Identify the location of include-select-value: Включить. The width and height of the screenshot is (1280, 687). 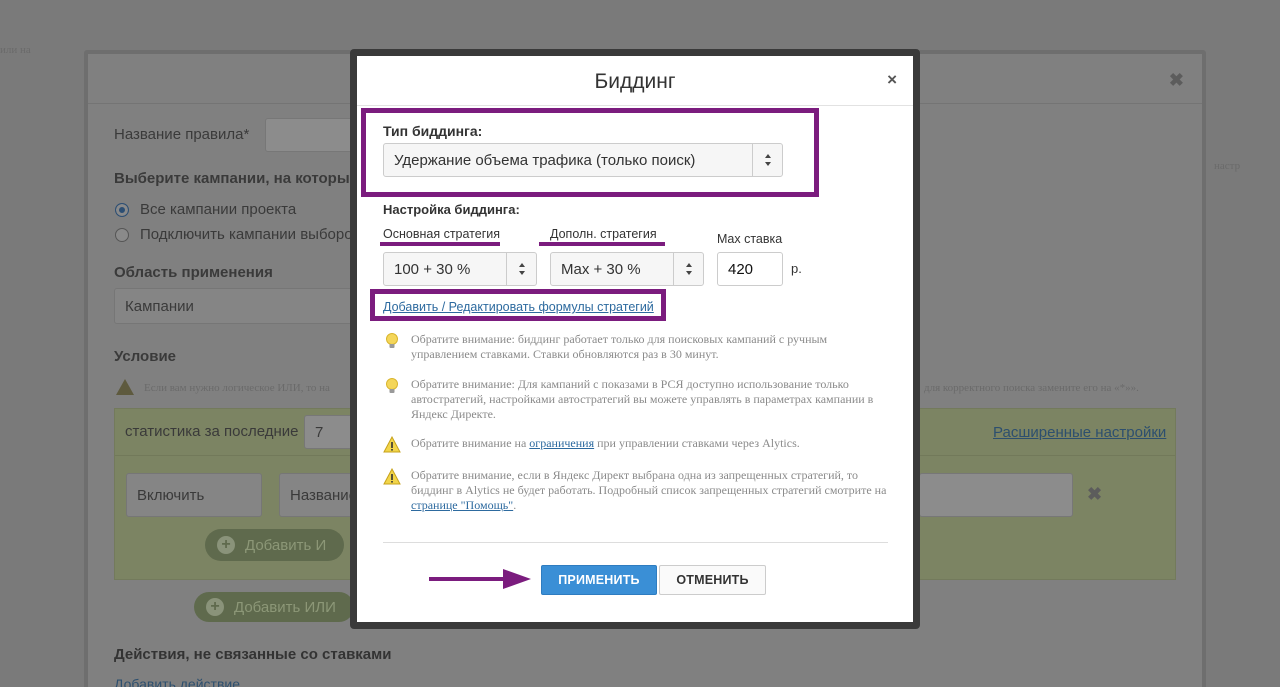
(171, 495).